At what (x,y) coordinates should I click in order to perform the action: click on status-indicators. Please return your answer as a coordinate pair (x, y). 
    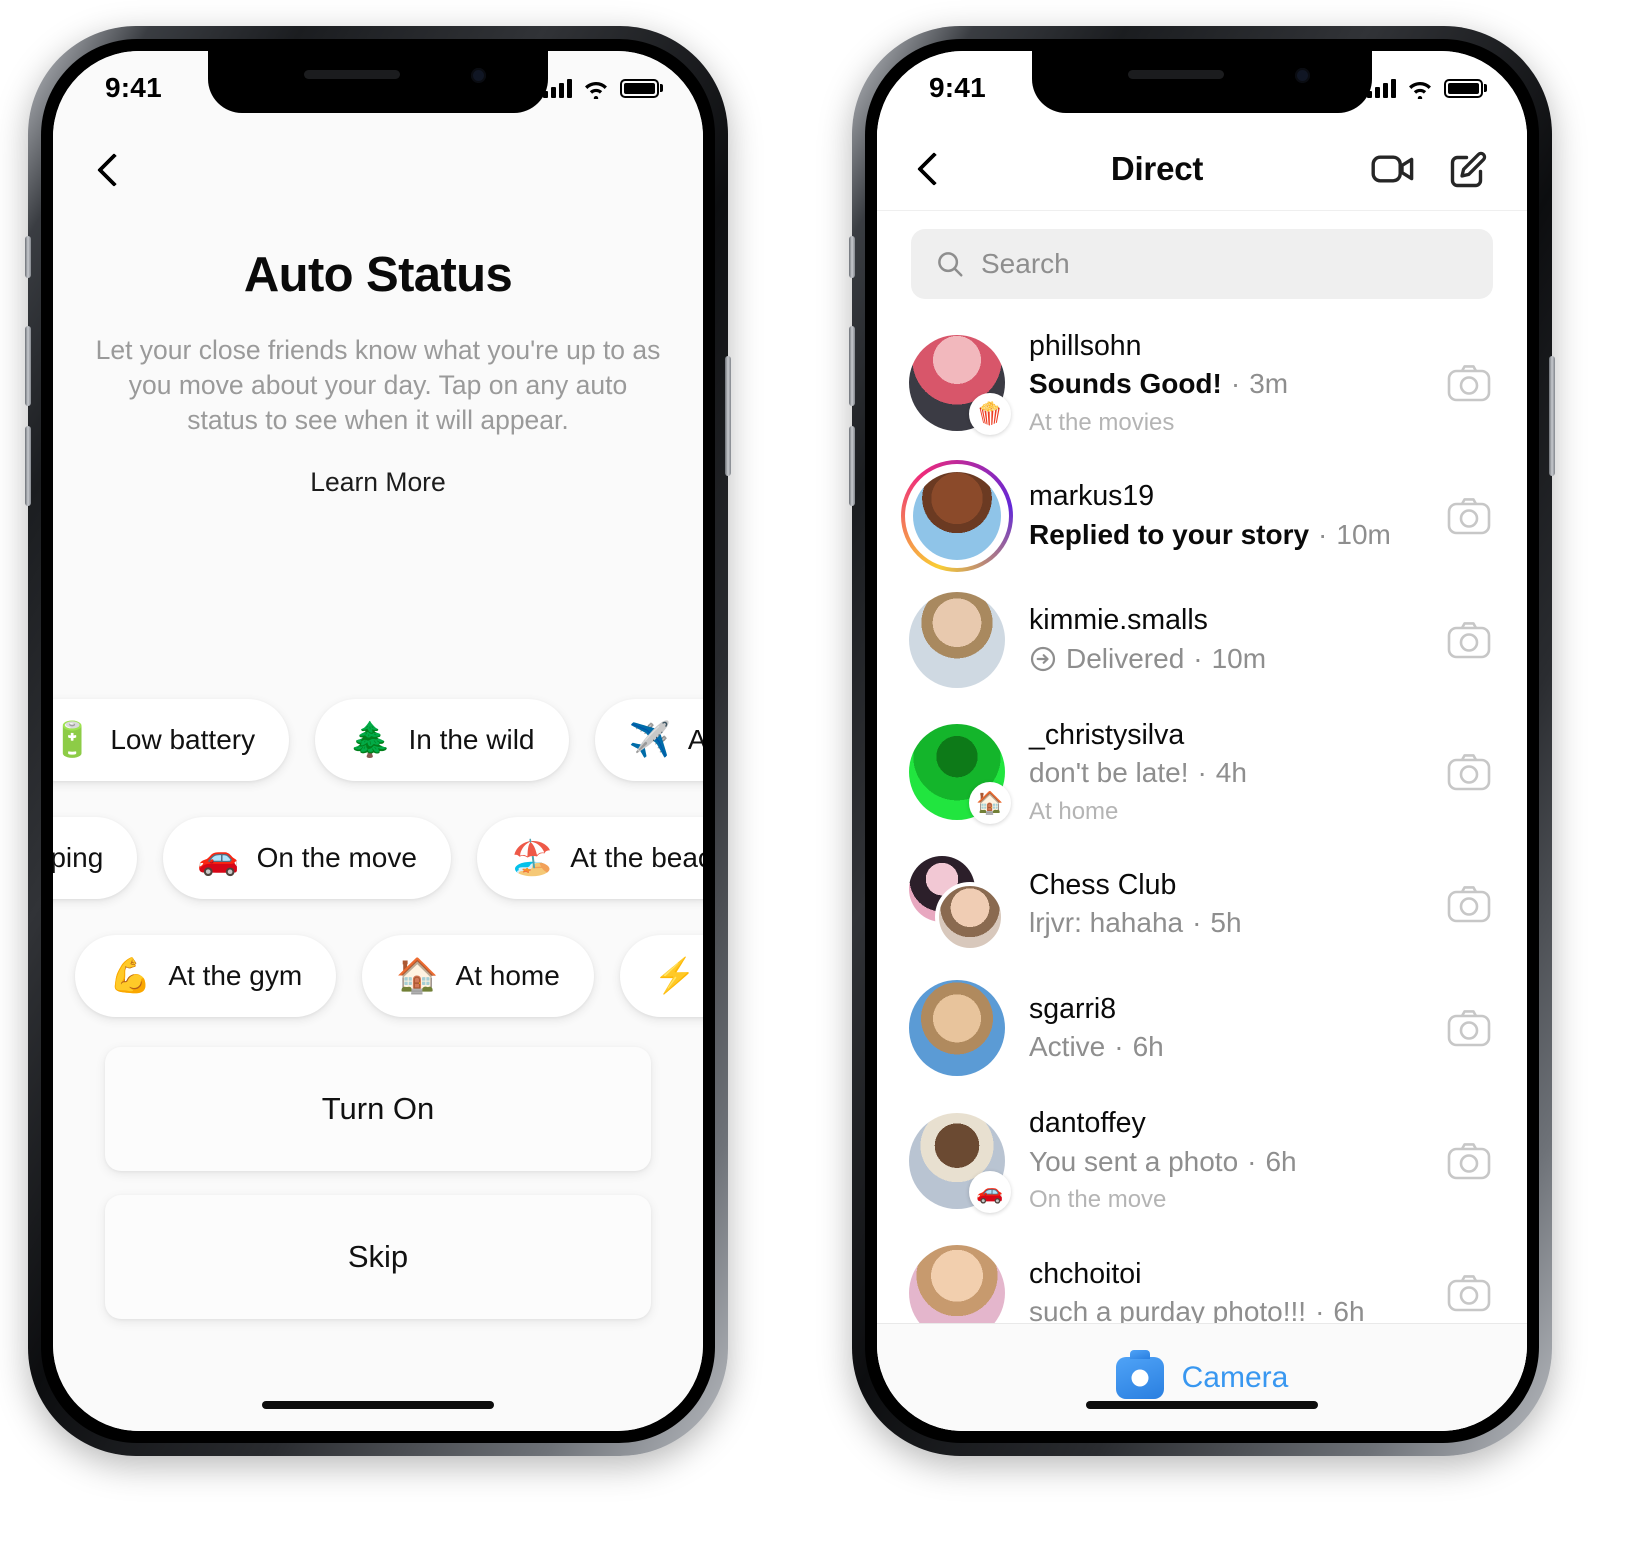
    Looking at the image, I should click on (601, 82).